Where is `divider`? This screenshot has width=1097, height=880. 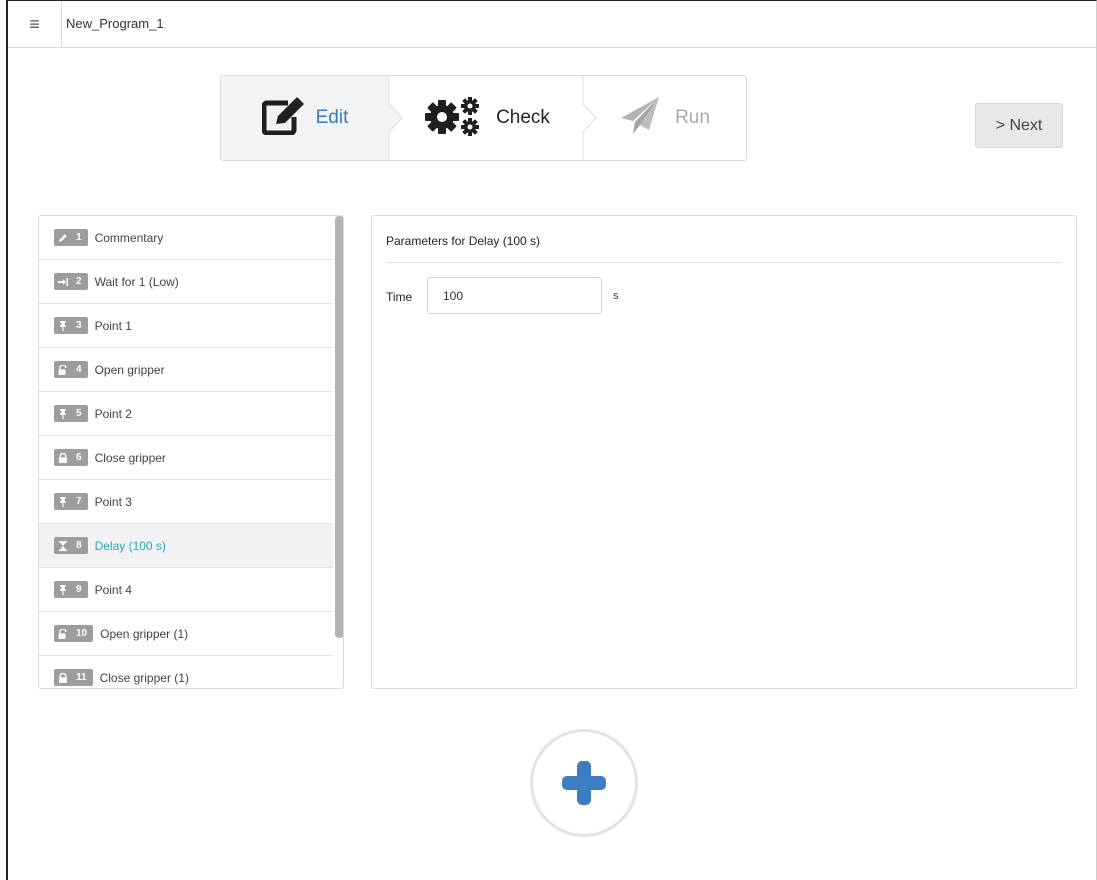 divider is located at coordinates (724, 262).